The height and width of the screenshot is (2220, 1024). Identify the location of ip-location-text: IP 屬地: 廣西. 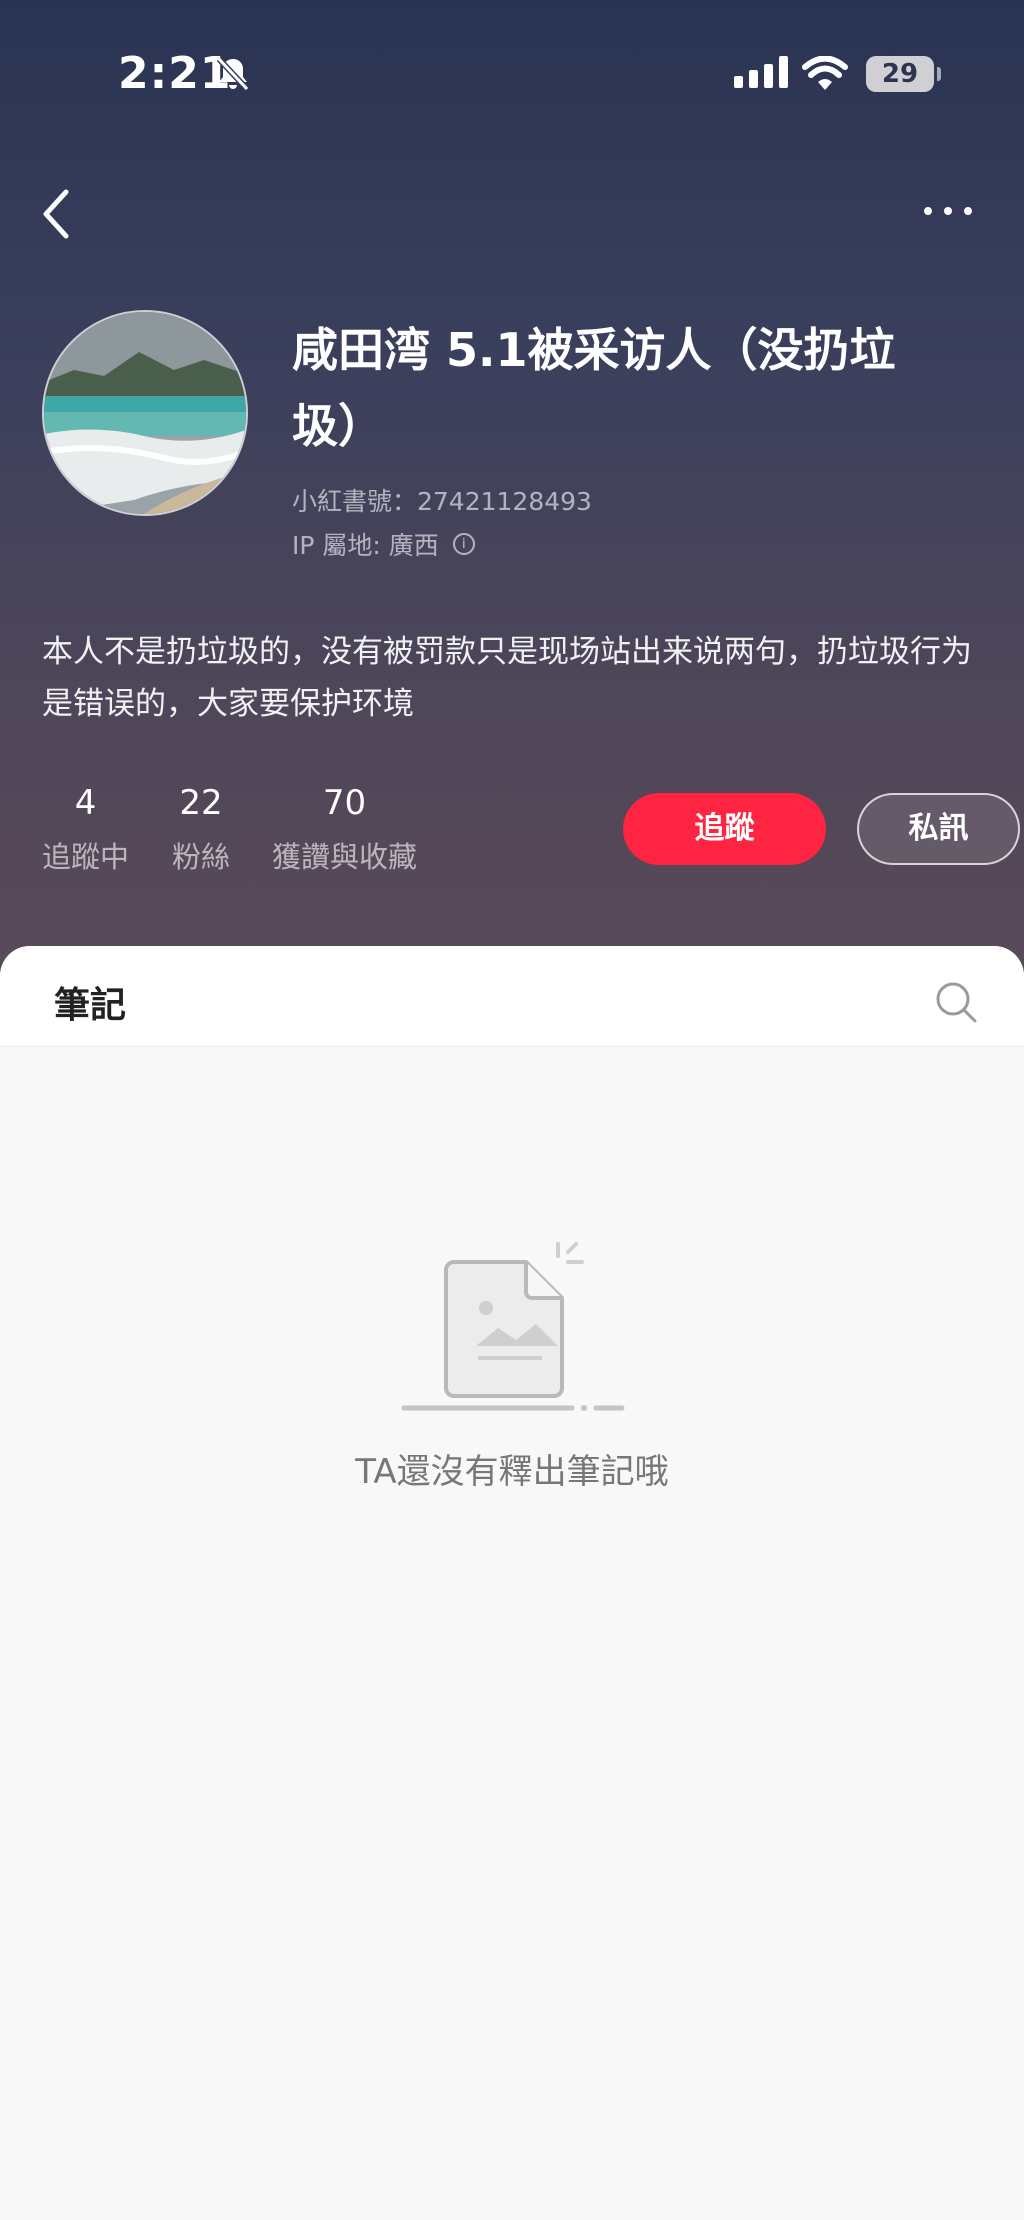
(365, 545).